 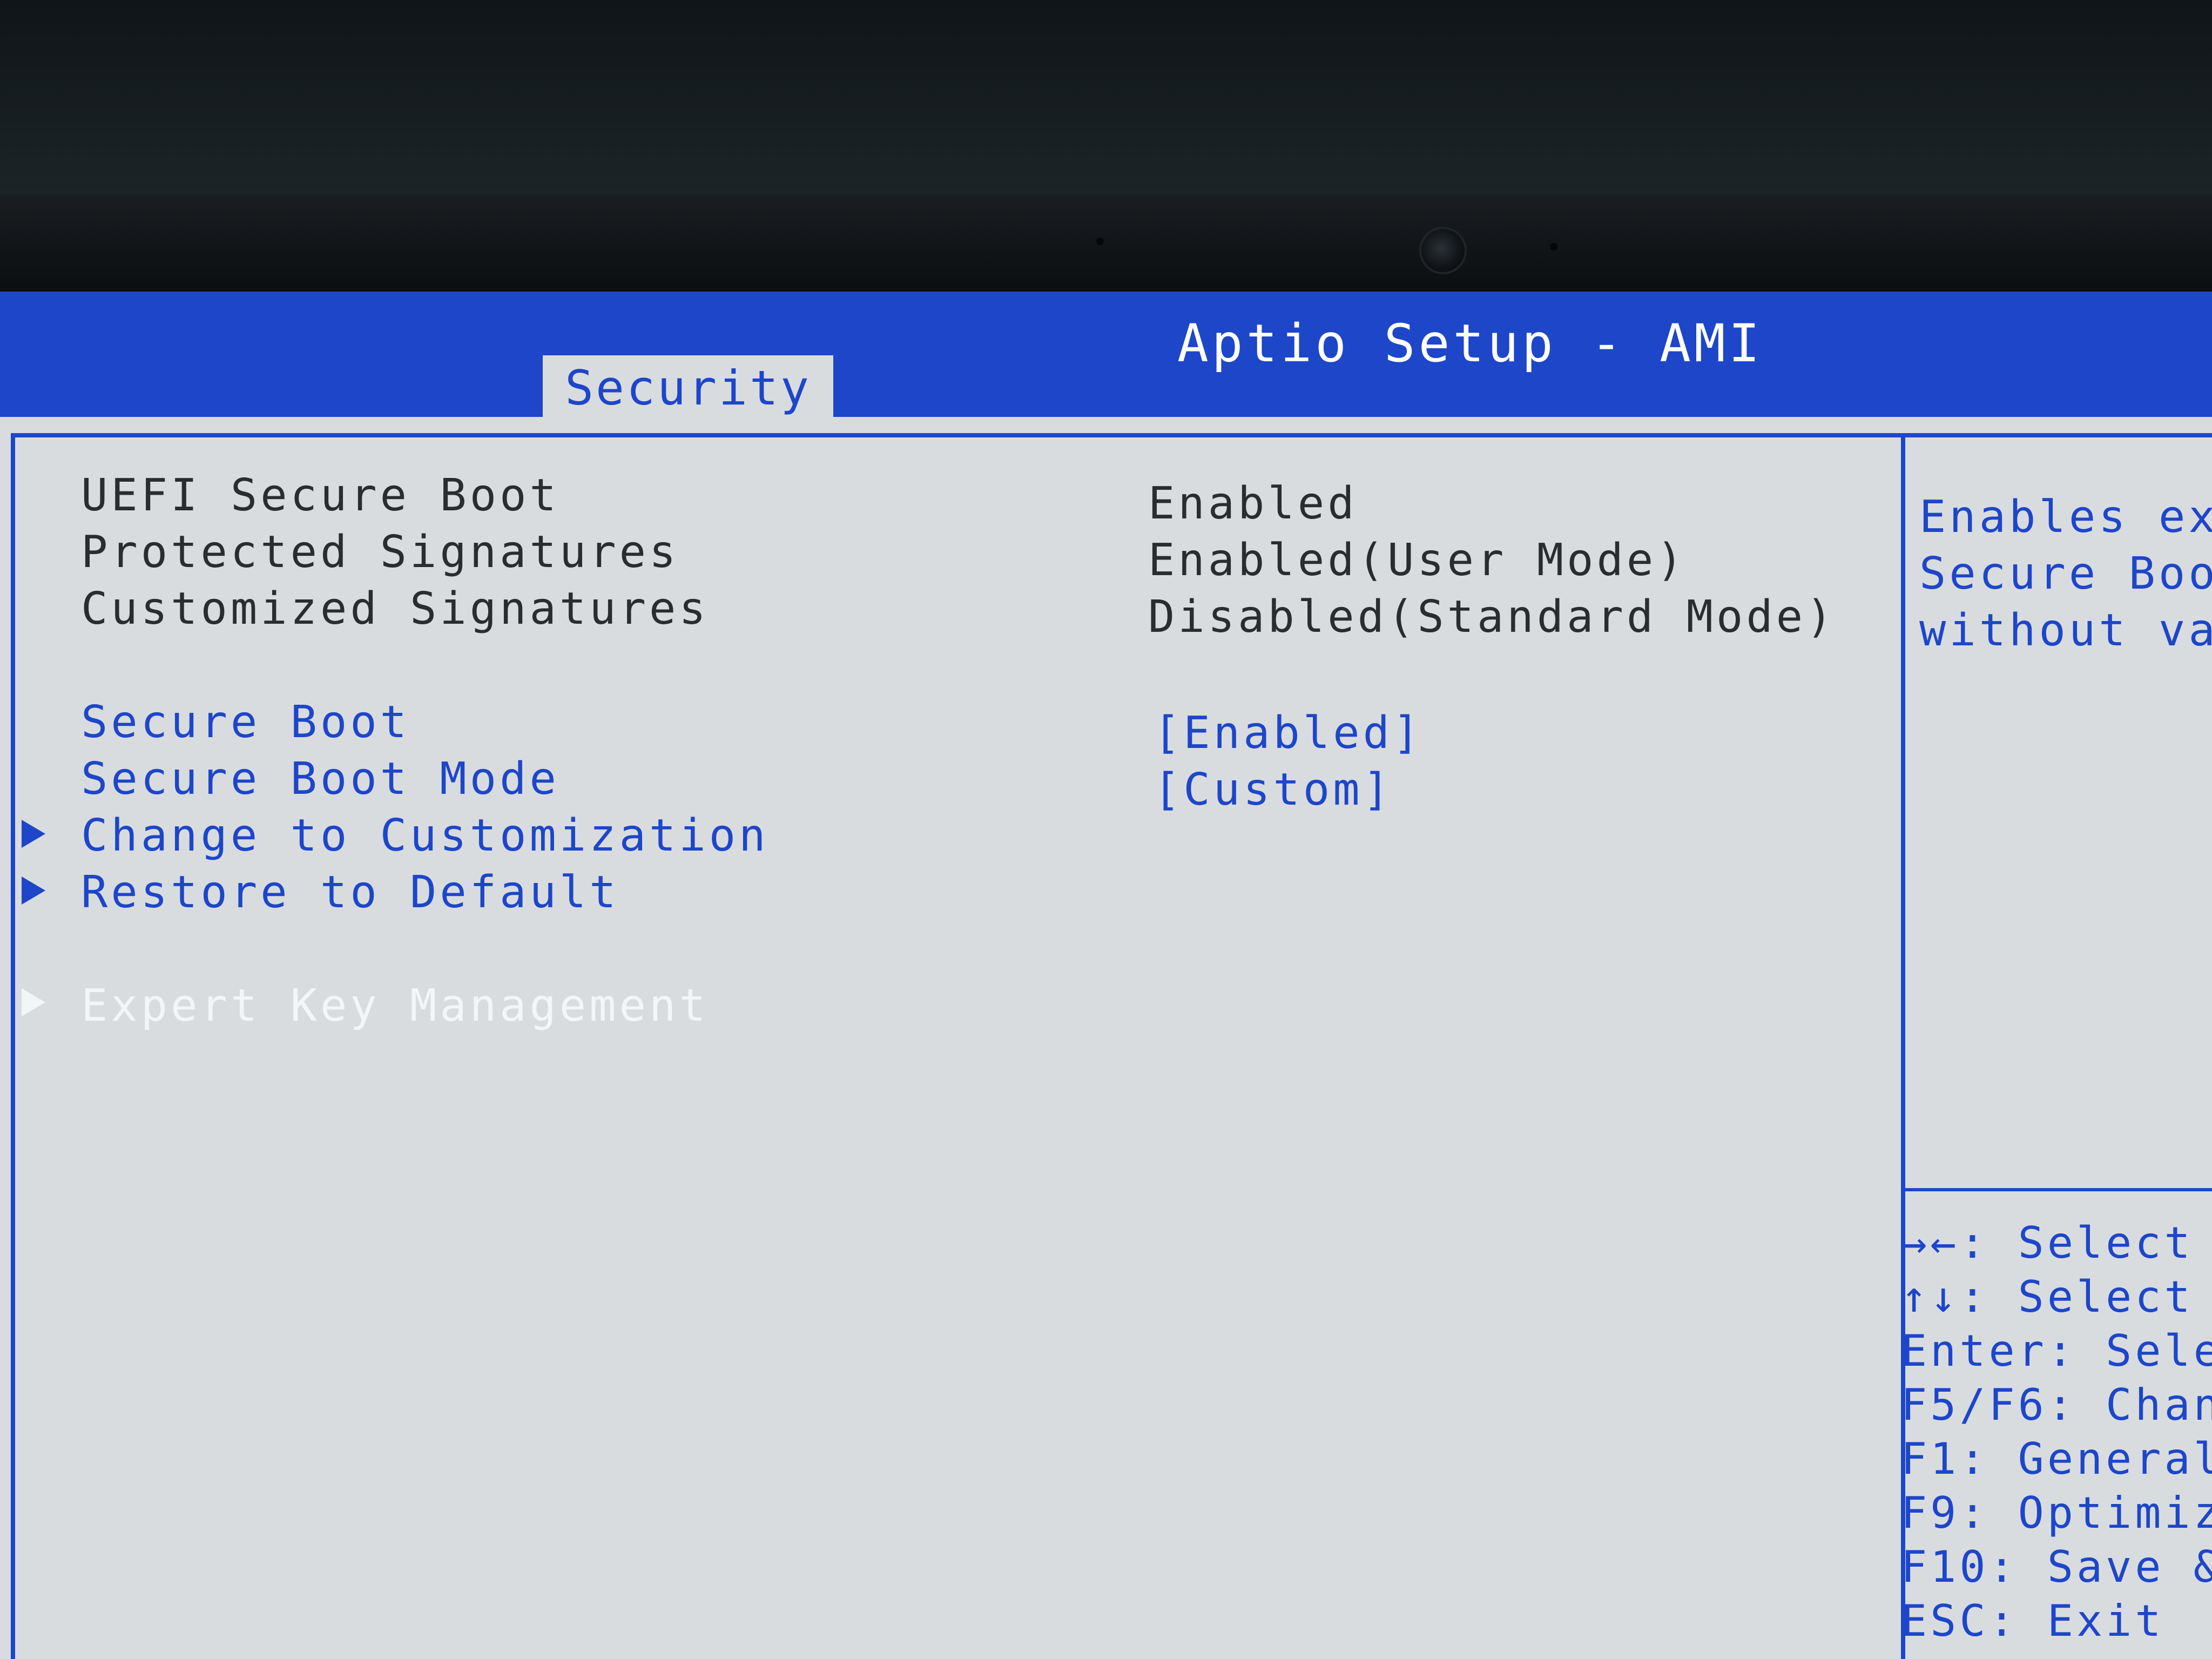 What do you see at coordinates (688, 387) in the screenshot?
I see `tab-security: Security` at bounding box center [688, 387].